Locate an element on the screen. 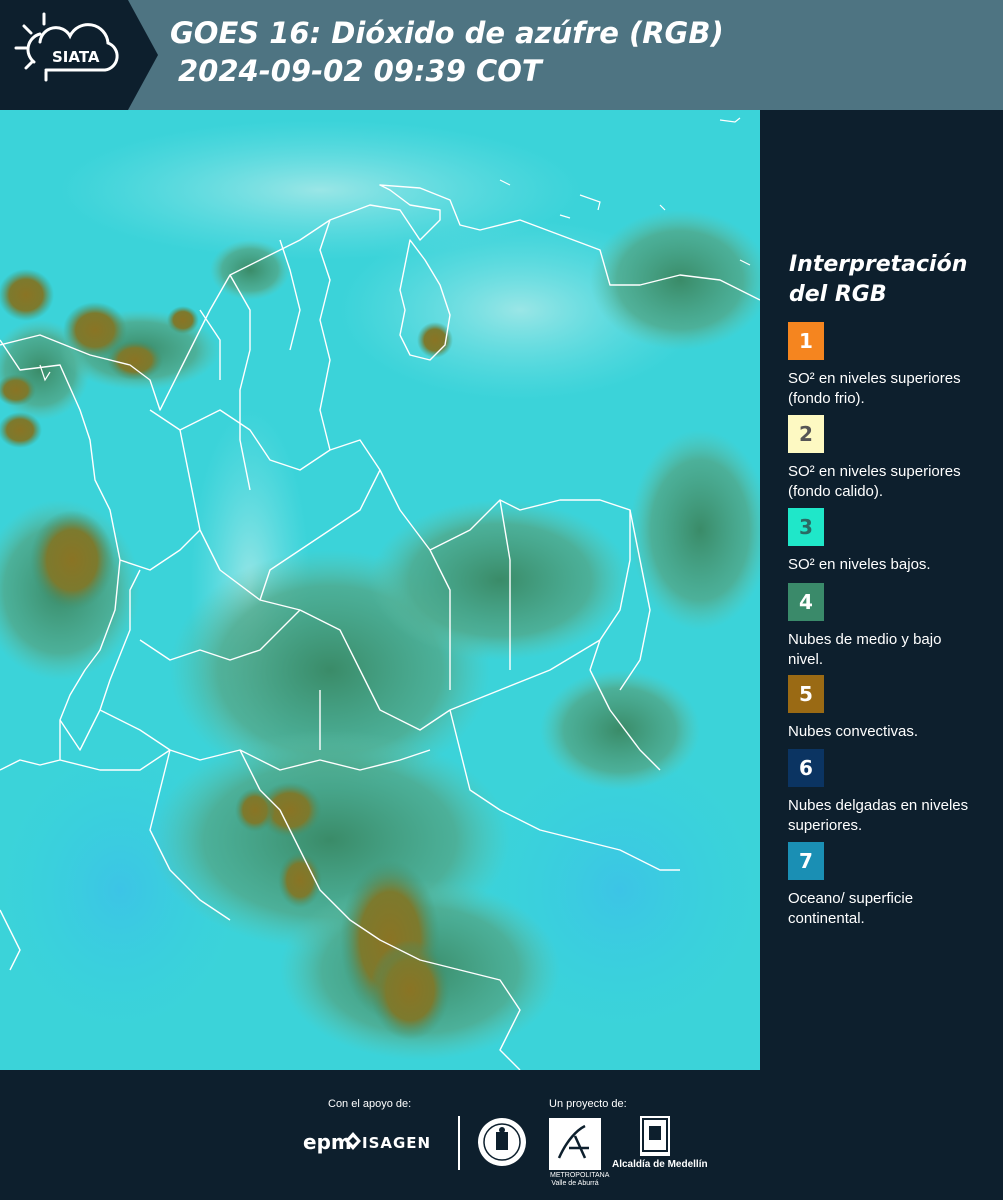 The width and height of the screenshot is (1003, 1200). legend-item-6: 6 Nubes delgadas en niveles superiores. is located at coordinates (888, 792).